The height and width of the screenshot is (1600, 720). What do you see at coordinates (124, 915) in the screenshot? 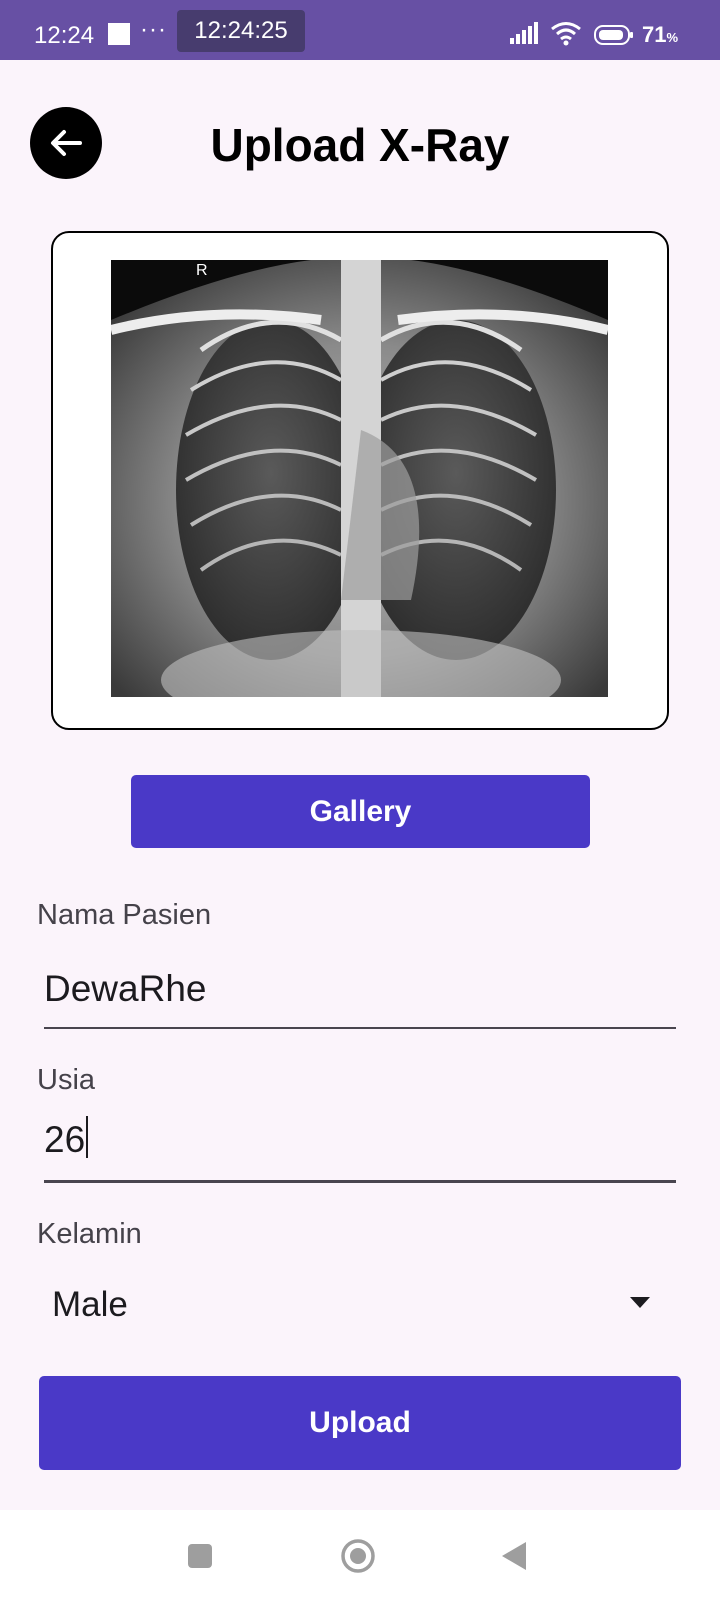
I see `name-label: Nama Pasien` at bounding box center [124, 915].